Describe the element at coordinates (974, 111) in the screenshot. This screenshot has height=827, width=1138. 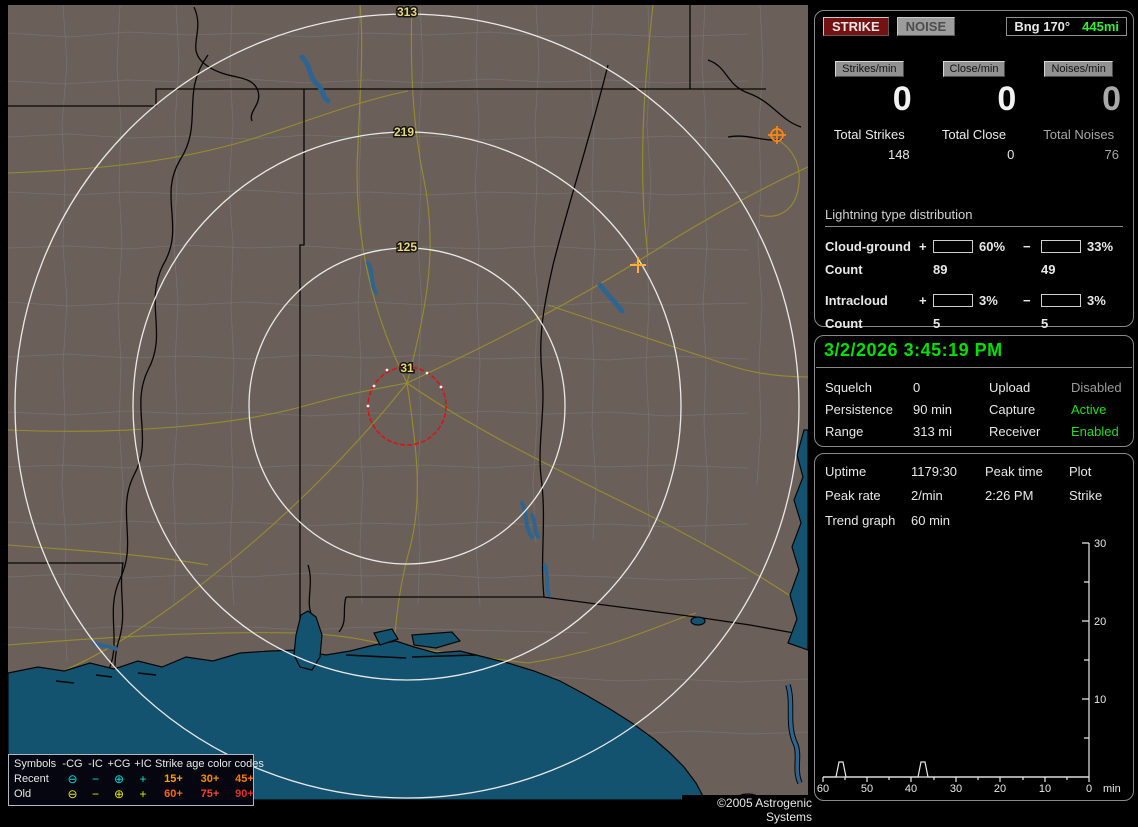
I see `close-counter: Close/min 0 Total Close 0` at that location.